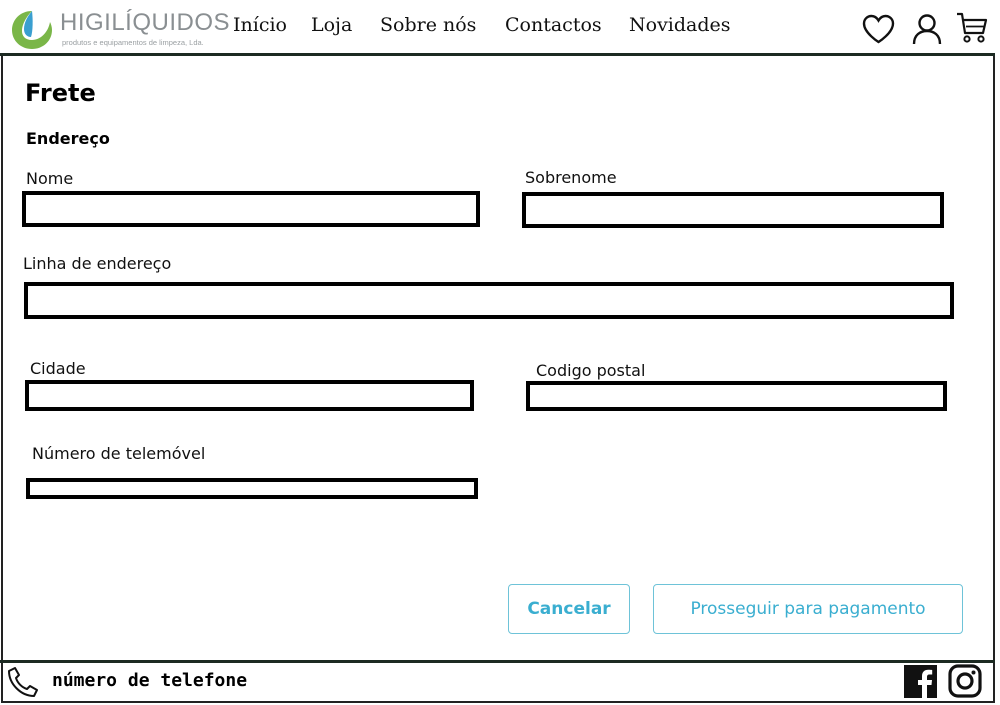 The width and height of the screenshot is (1000, 705). I want to click on label-linha-endereco: Linha de endereço, so click(97, 263).